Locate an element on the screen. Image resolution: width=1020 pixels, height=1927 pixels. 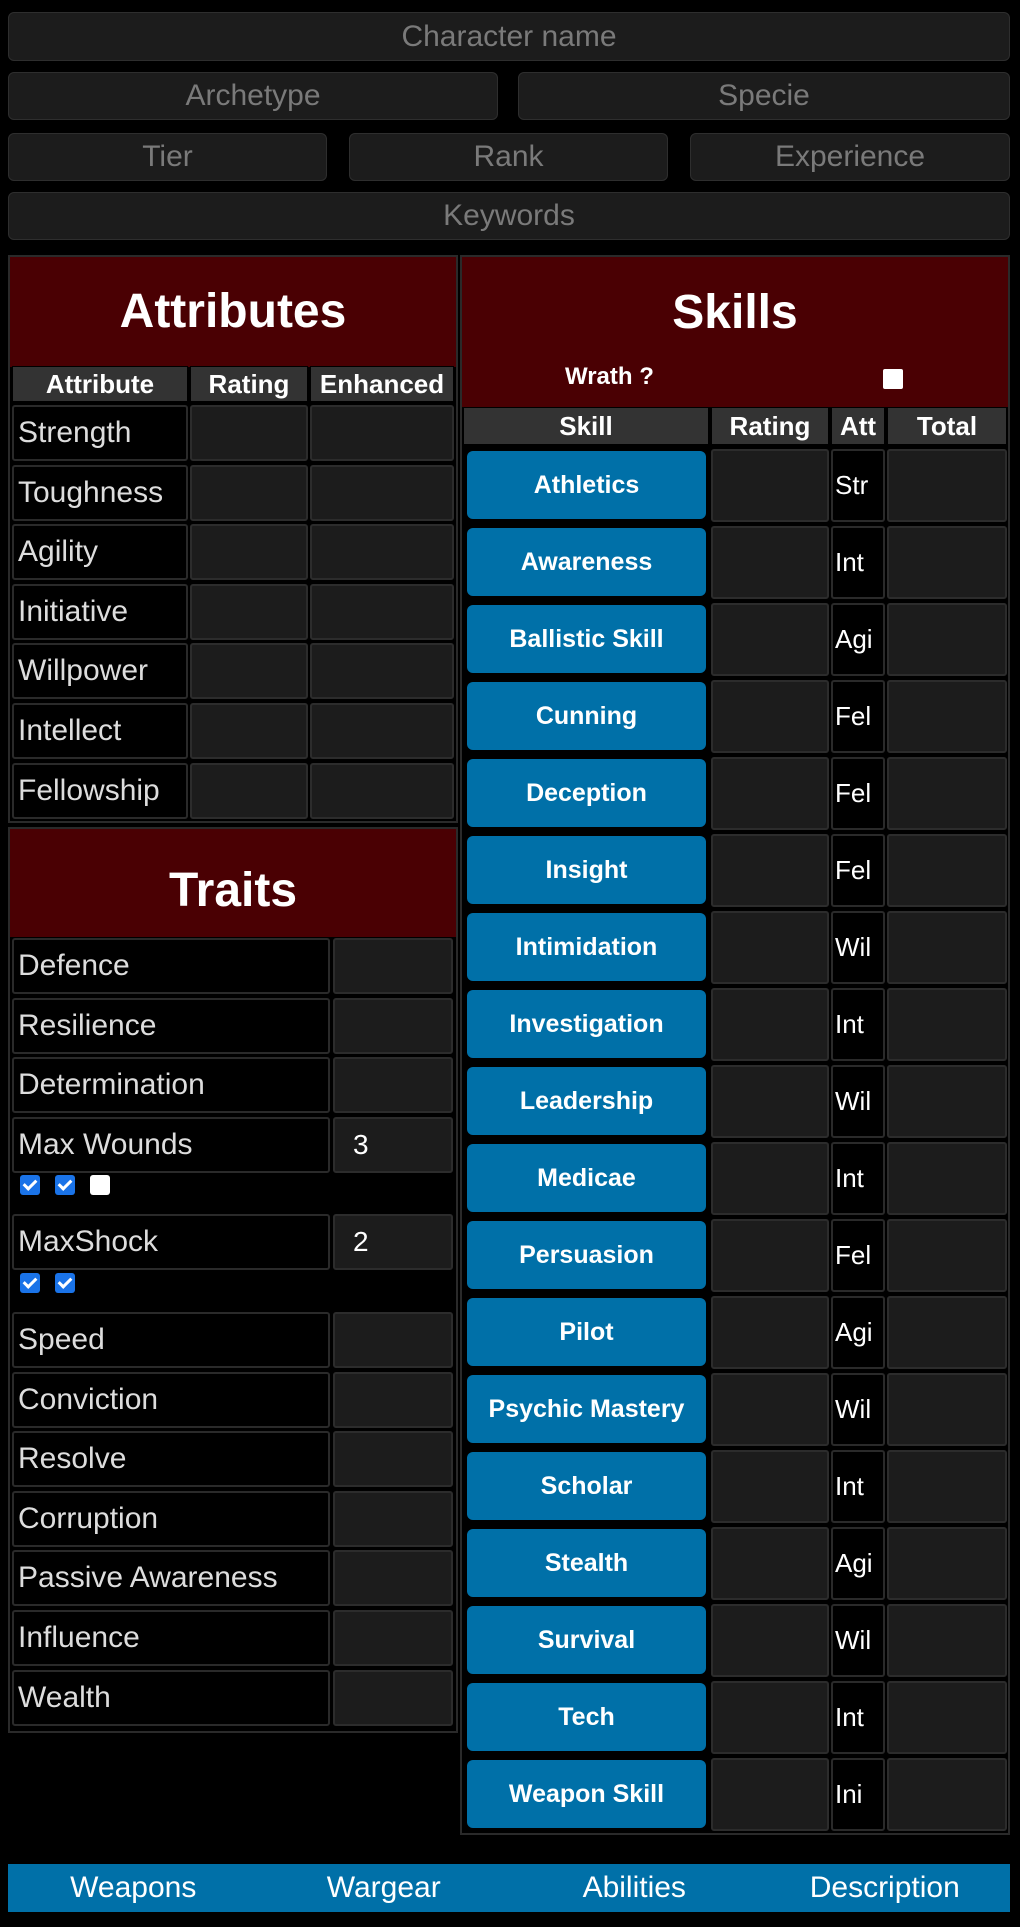
attribute-name: Agility is located at coordinates (100, 552).